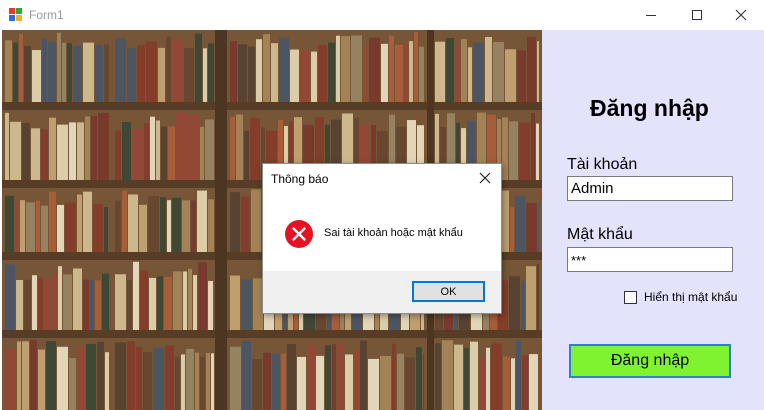 The image size is (764, 410). Describe the element at coordinates (650, 259) in the screenshot. I see `password-field` at that location.